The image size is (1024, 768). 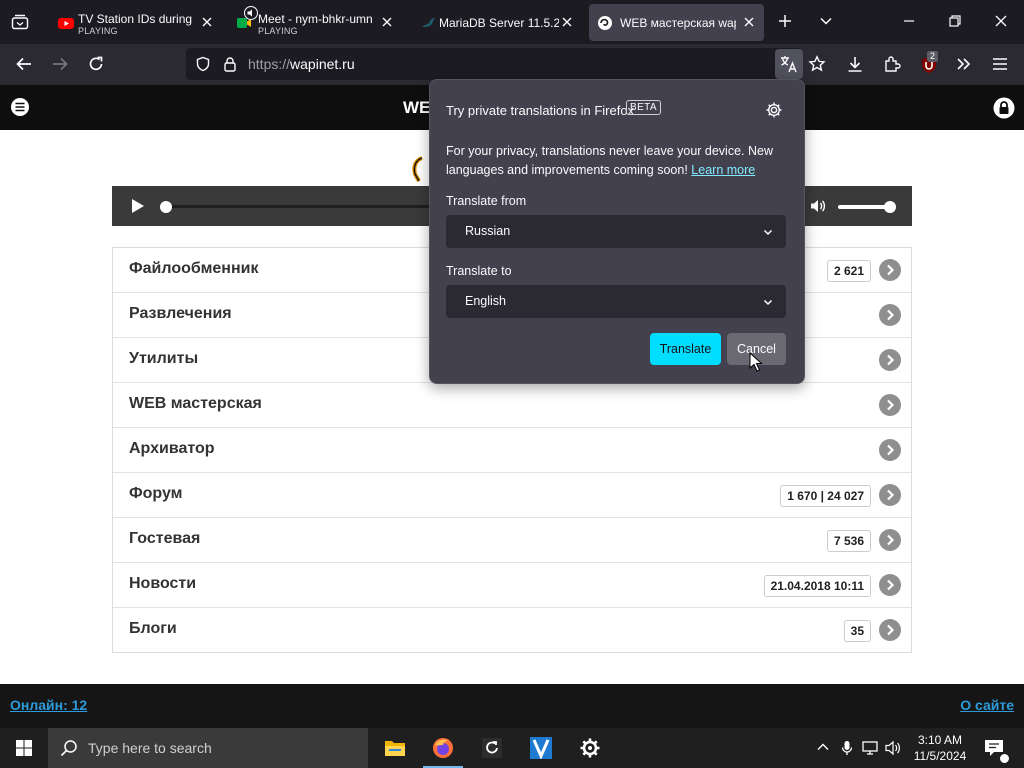 I want to click on notification-count-badge, so click(x=1004, y=758).